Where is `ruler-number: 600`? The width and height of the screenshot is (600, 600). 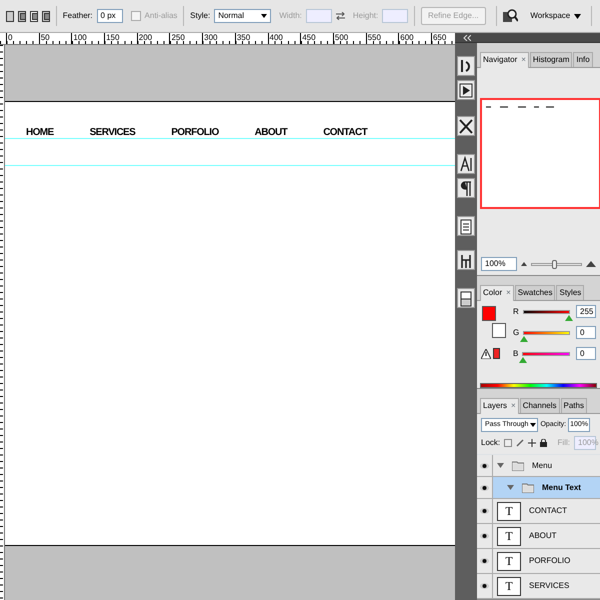 ruler-number: 600 is located at coordinates (407, 37).